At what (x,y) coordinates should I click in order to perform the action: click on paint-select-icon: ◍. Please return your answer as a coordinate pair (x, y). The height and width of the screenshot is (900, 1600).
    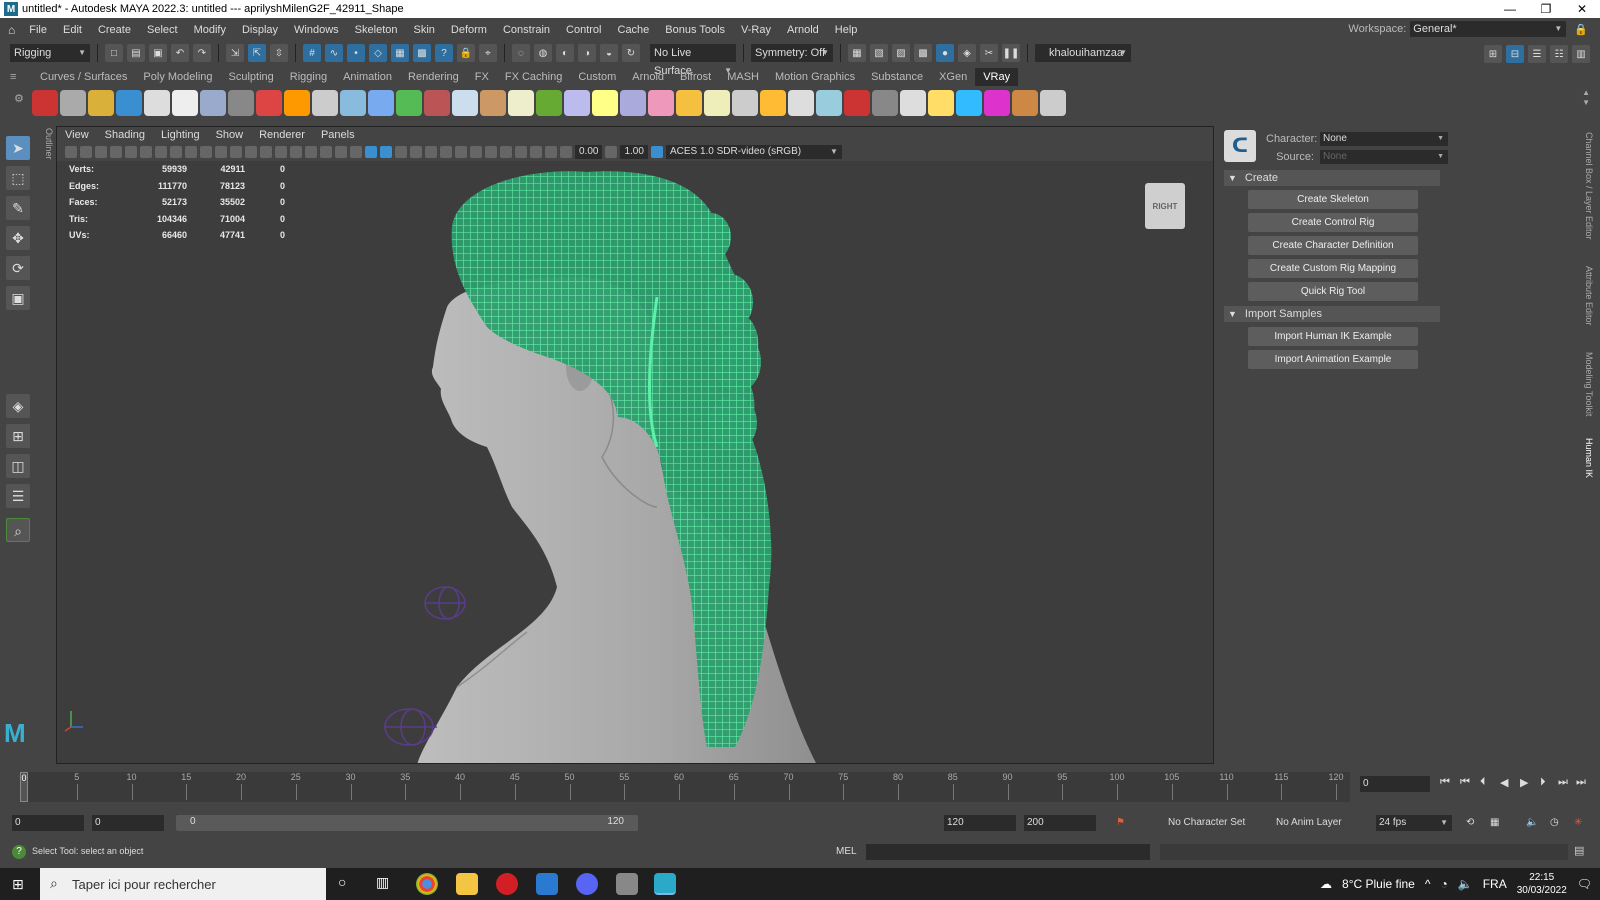
    Looking at the image, I should click on (543, 53).